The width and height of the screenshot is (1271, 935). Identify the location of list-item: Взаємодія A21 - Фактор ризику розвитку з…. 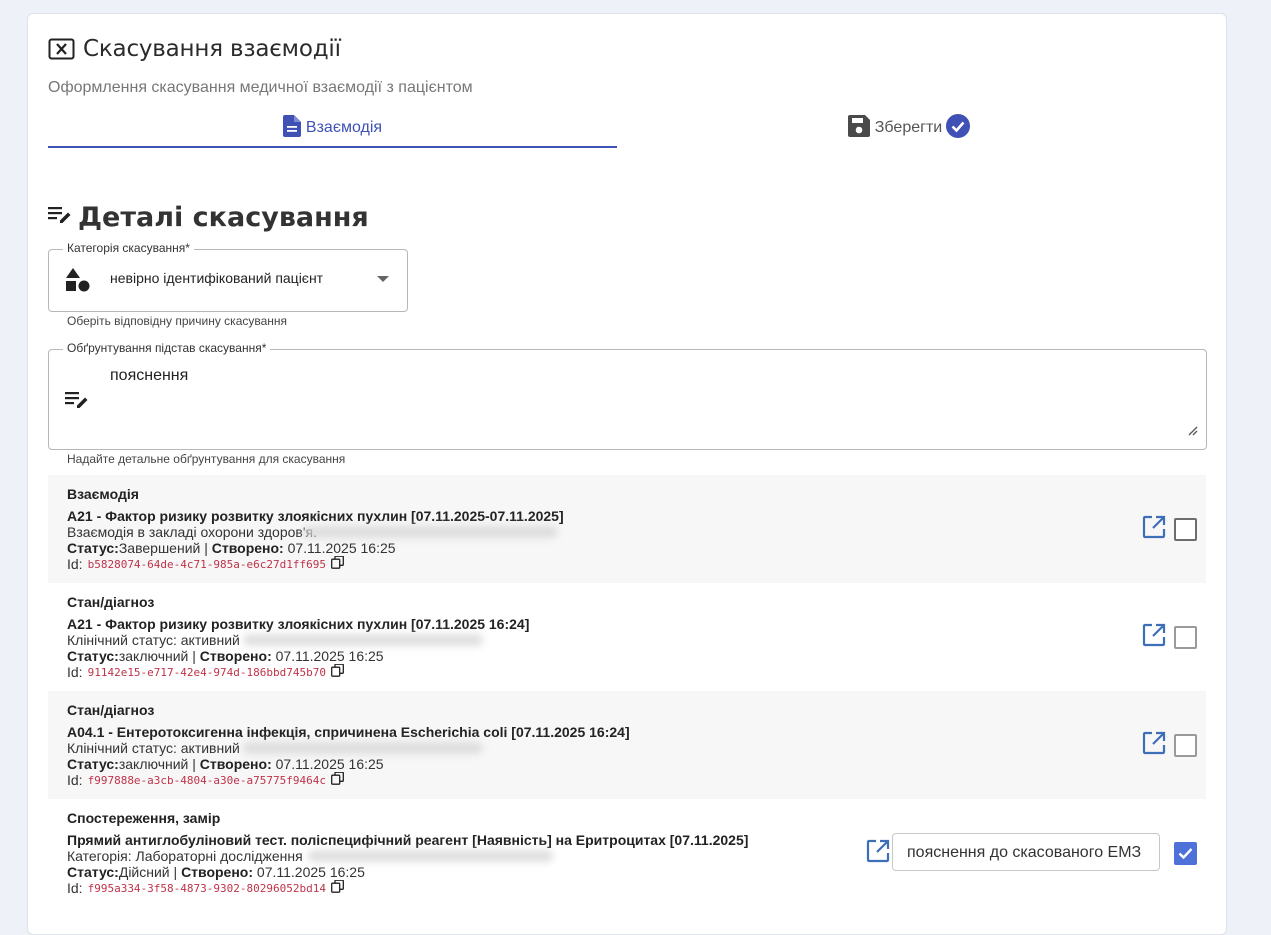
(627, 529).